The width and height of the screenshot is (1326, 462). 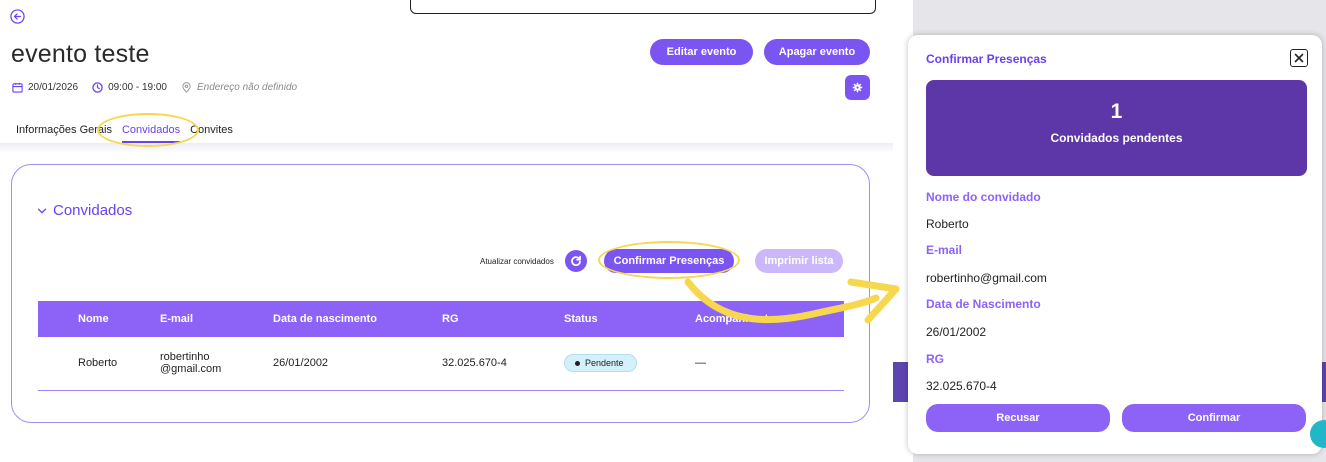 I want to click on top-frame, so click(x=643, y=7).